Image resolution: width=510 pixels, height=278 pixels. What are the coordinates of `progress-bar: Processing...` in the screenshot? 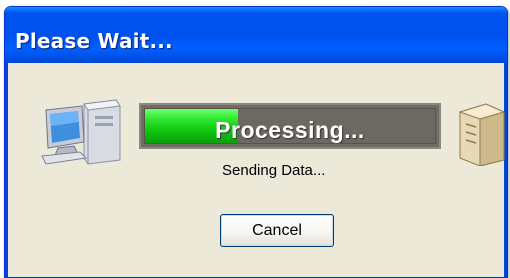 It's located at (290, 126).